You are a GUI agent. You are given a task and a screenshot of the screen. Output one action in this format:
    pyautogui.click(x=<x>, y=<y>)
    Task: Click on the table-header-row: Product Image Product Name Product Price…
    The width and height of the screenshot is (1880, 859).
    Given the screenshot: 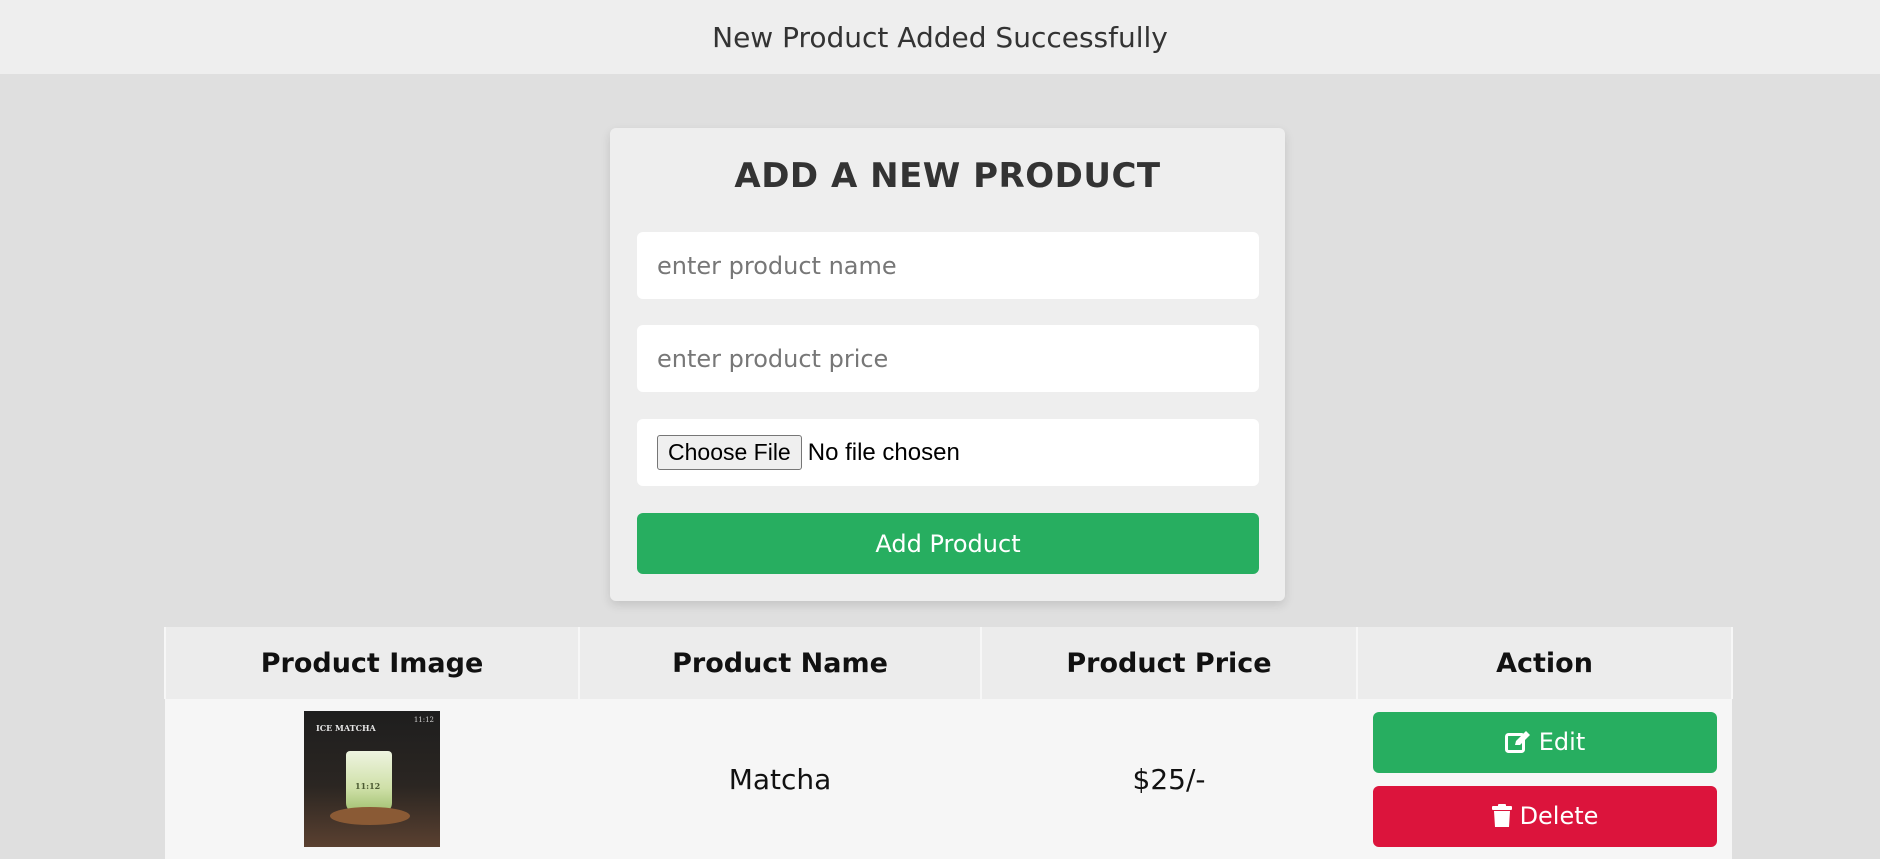 What is the action you would take?
    pyautogui.click(x=948, y=663)
    